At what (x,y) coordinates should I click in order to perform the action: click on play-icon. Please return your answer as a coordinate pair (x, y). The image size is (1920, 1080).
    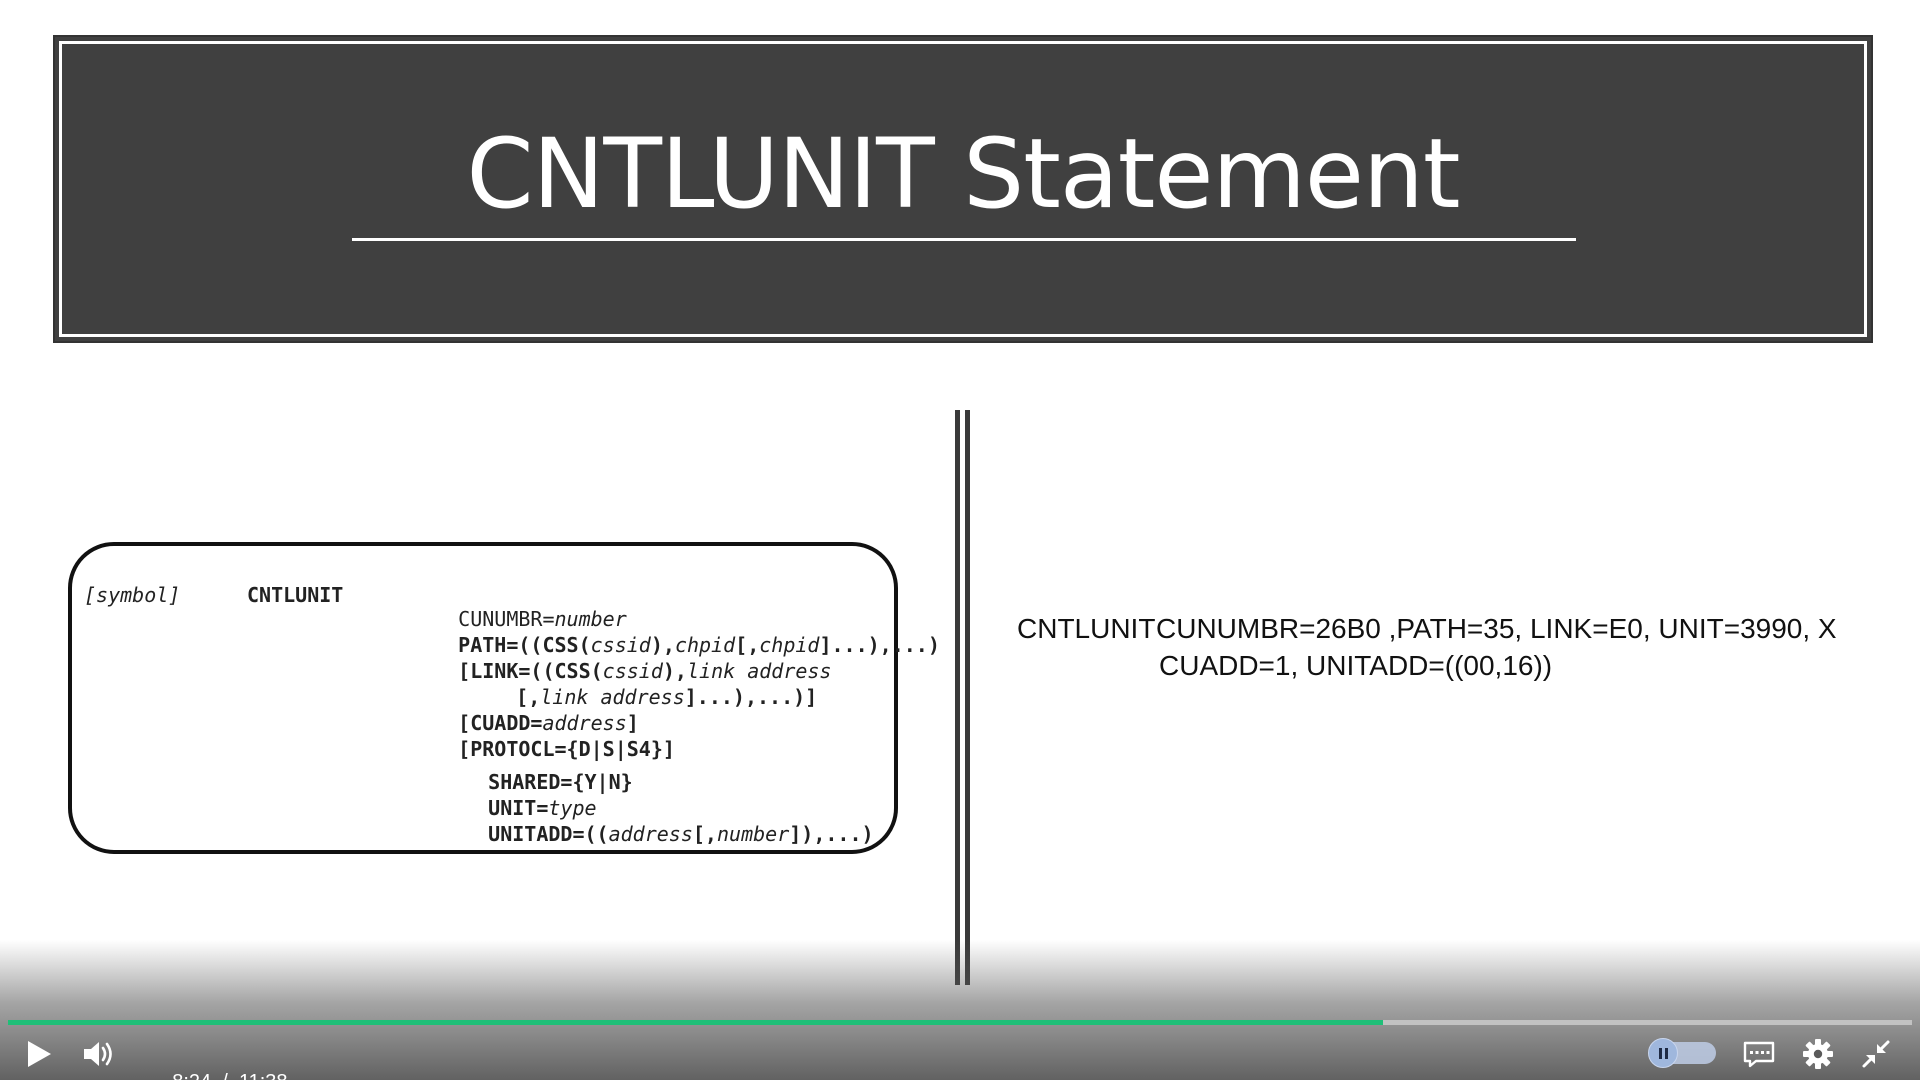
    Looking at the image, I should click on (39, 1054).